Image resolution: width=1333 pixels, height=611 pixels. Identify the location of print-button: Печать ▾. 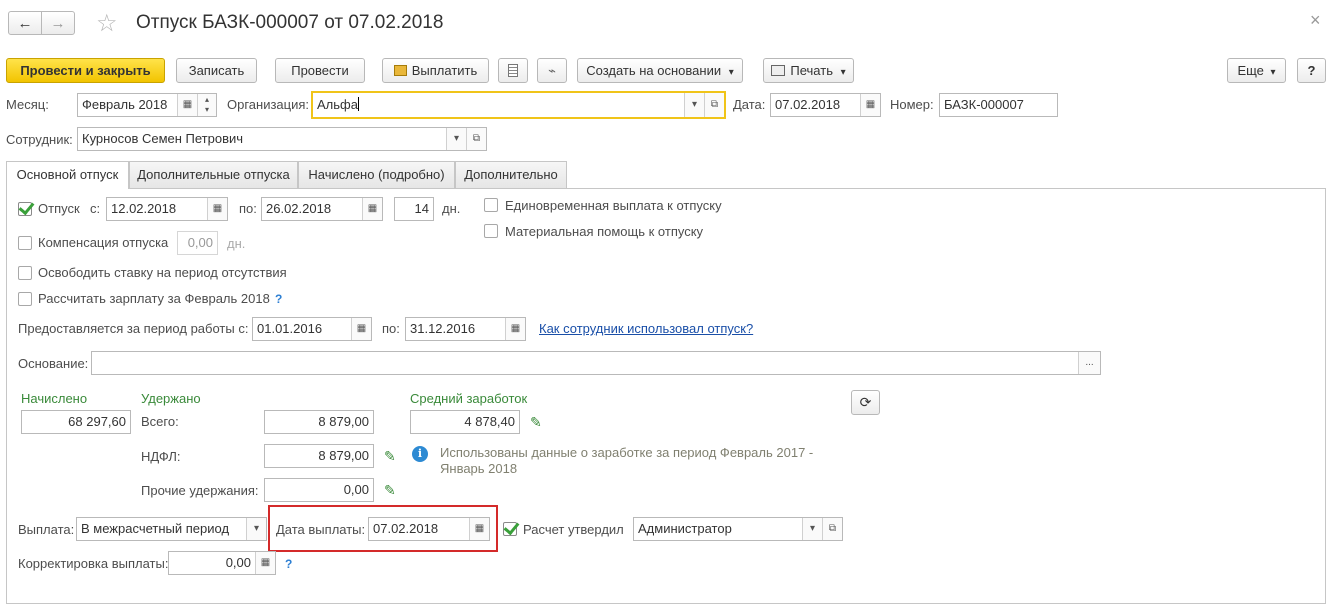
(808, 70).